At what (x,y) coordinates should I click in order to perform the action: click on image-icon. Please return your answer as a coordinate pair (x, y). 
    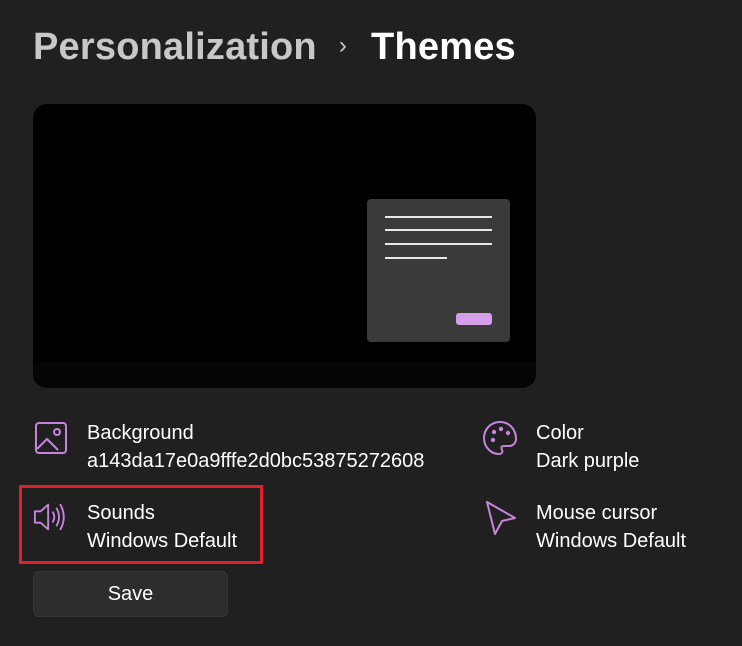
    Looking at the image, I should click on (51, 439).